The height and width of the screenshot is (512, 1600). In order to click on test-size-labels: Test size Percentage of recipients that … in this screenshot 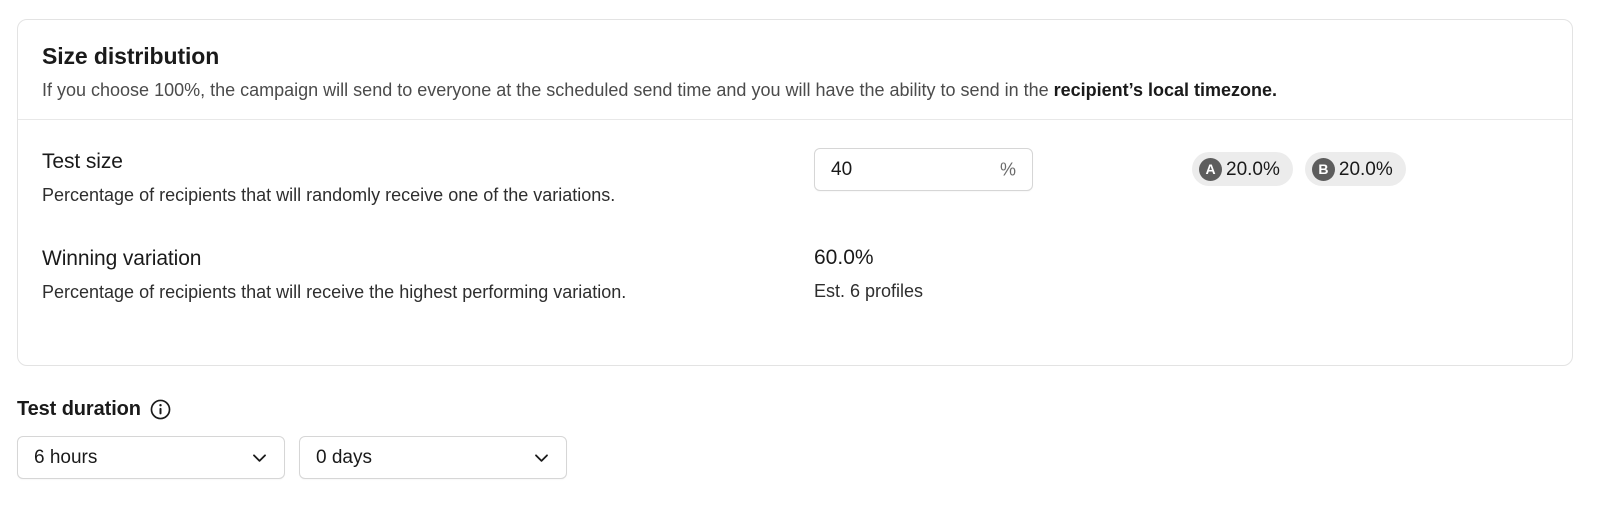, I will do `click(428, 176)`.